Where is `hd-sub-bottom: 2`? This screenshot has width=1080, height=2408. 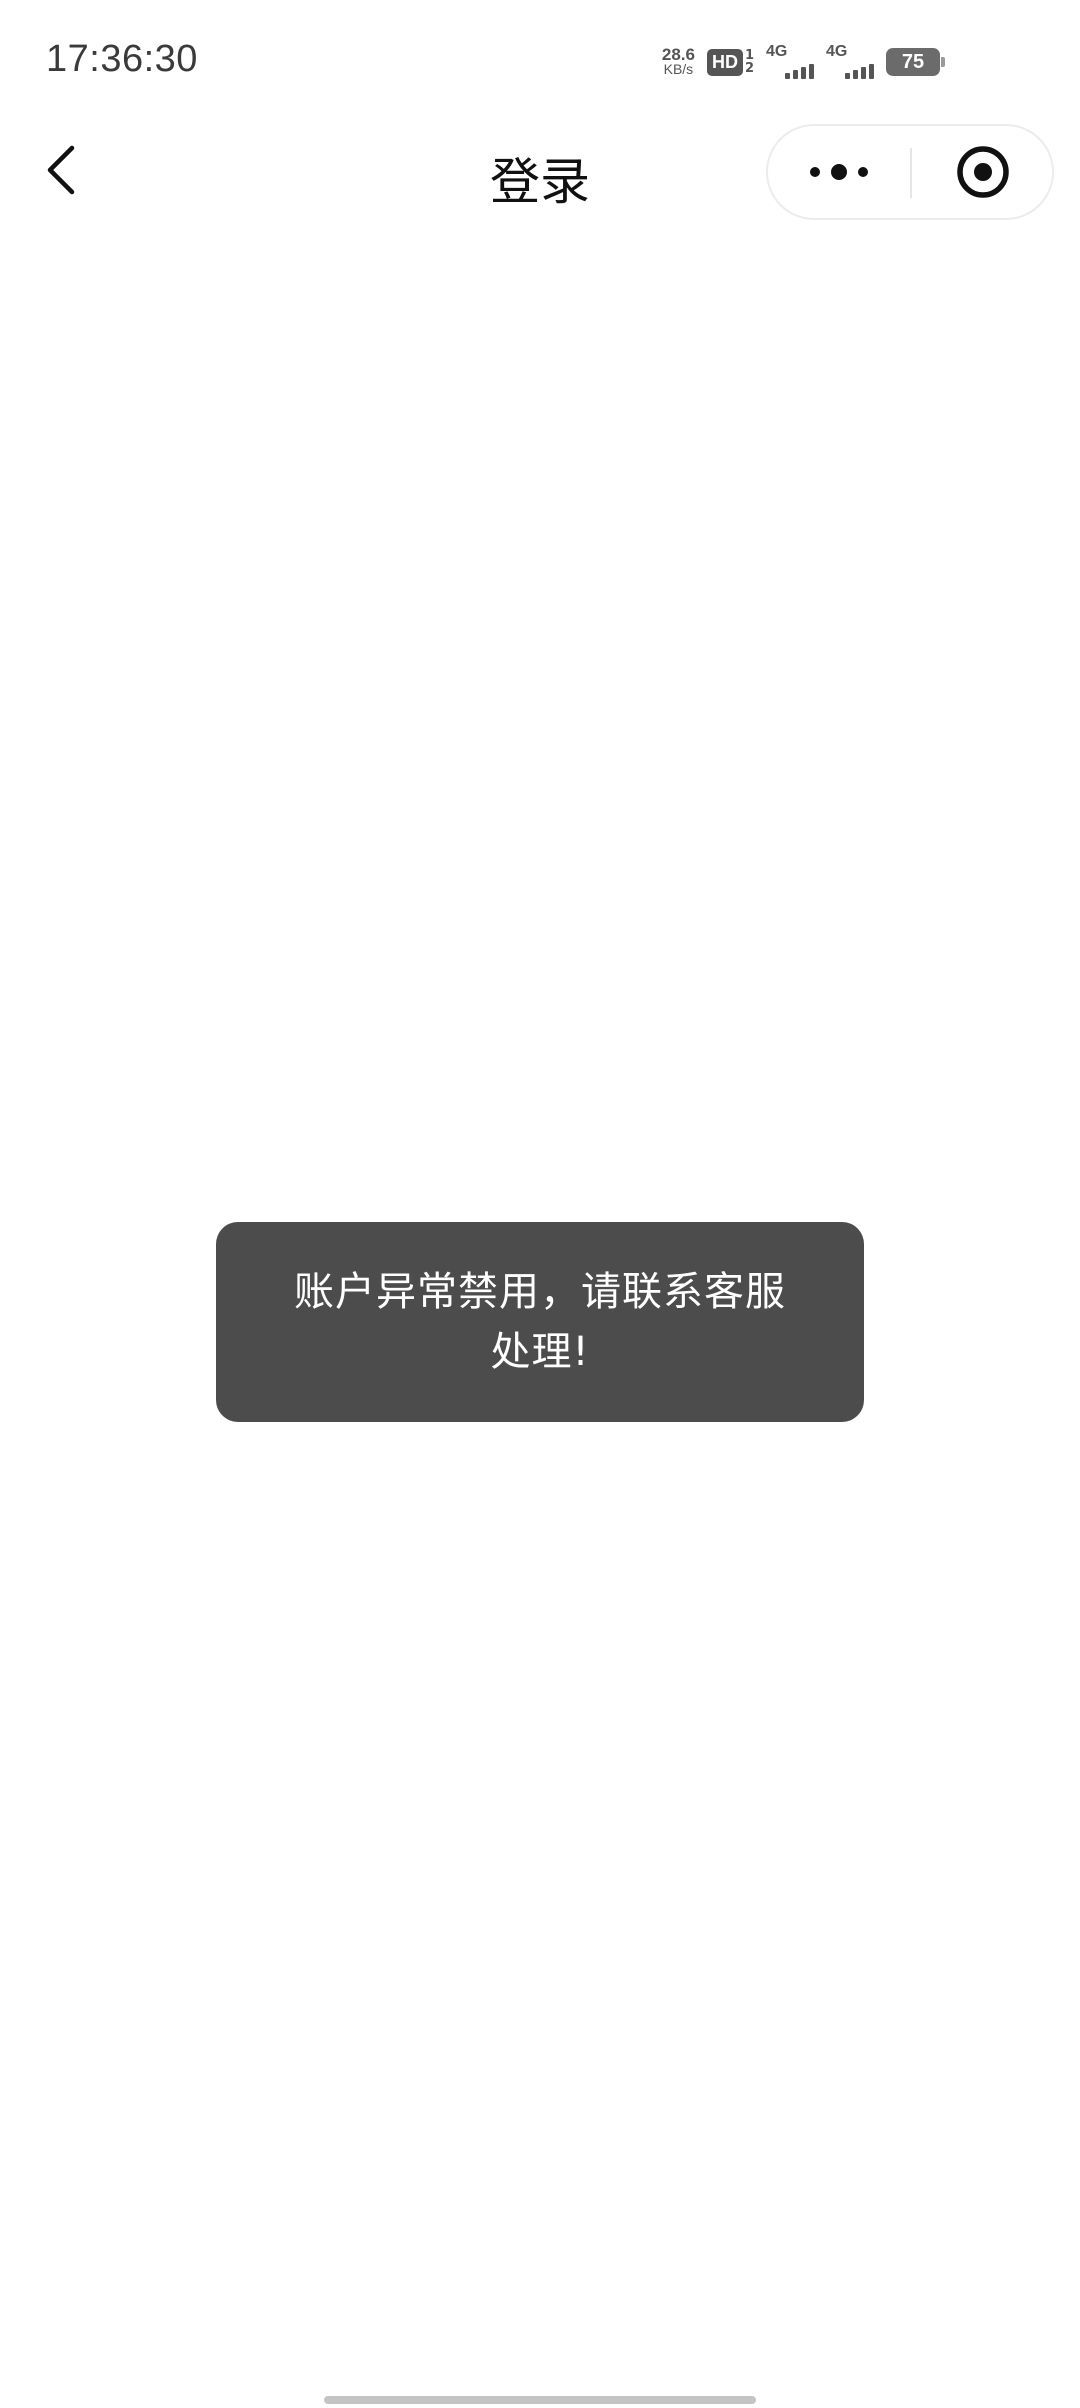
hd-sub-bottom: 2 is located at coordinates (749, 68).